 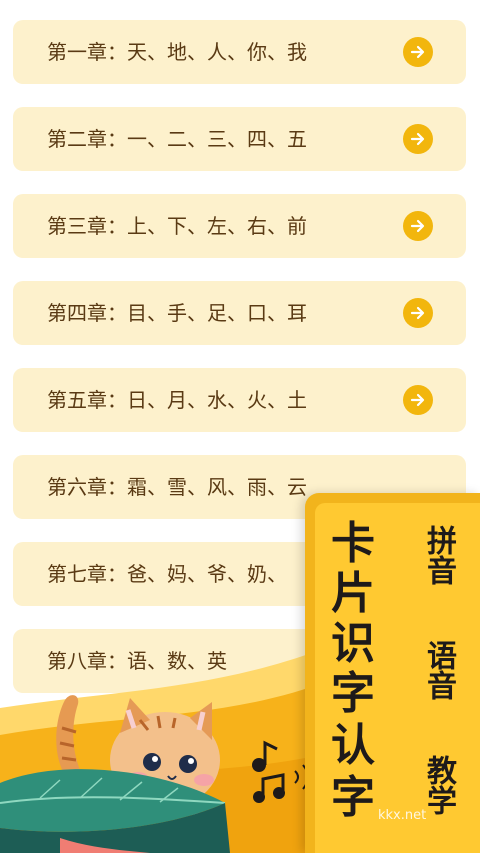 I want to click on promo-title-char: 识, so click(x=353, y=643).